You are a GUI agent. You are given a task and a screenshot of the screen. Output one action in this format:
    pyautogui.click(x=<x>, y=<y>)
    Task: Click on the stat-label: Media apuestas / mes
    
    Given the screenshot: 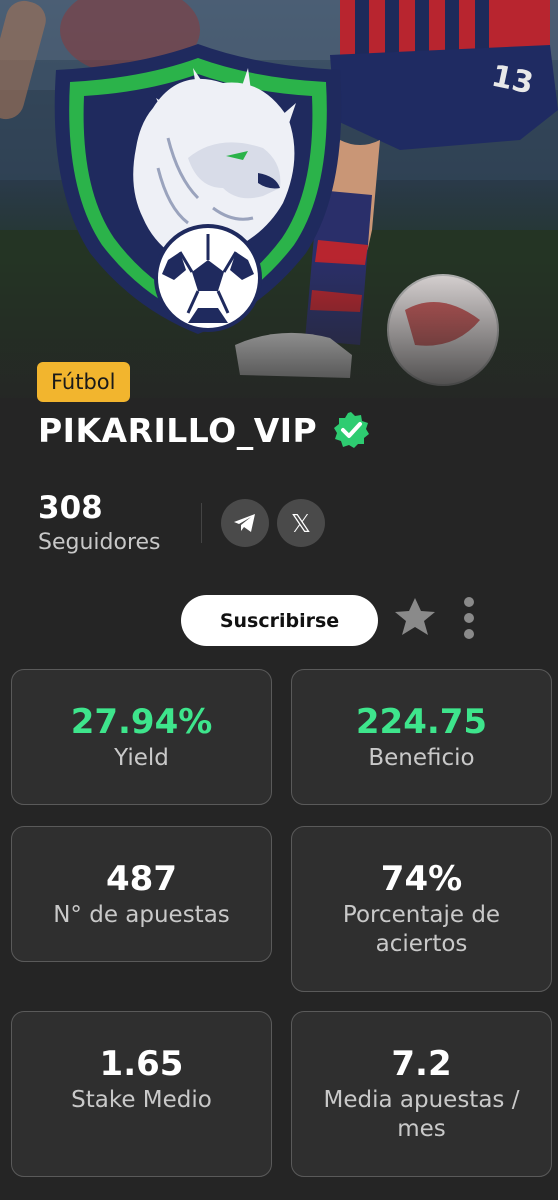 What is the action you would take?
    pyautogui.click(x=421, y=1114)
    